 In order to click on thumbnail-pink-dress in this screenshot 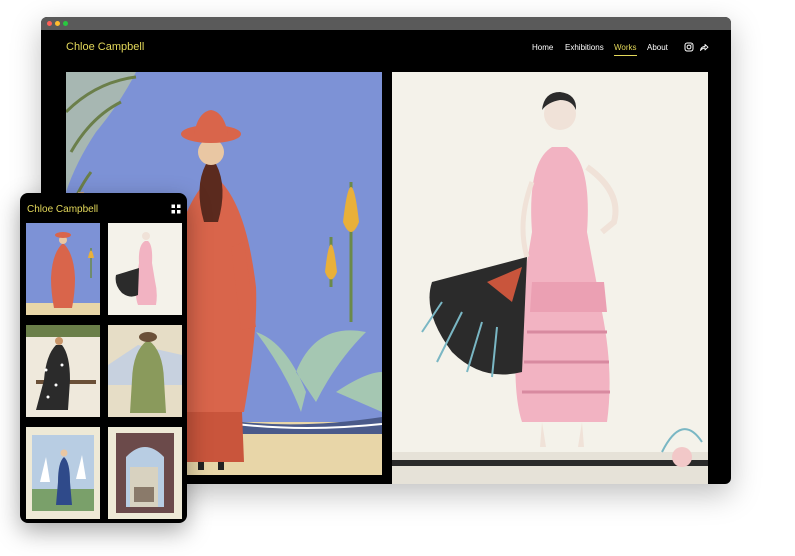, I will do `click(145, 269)`.